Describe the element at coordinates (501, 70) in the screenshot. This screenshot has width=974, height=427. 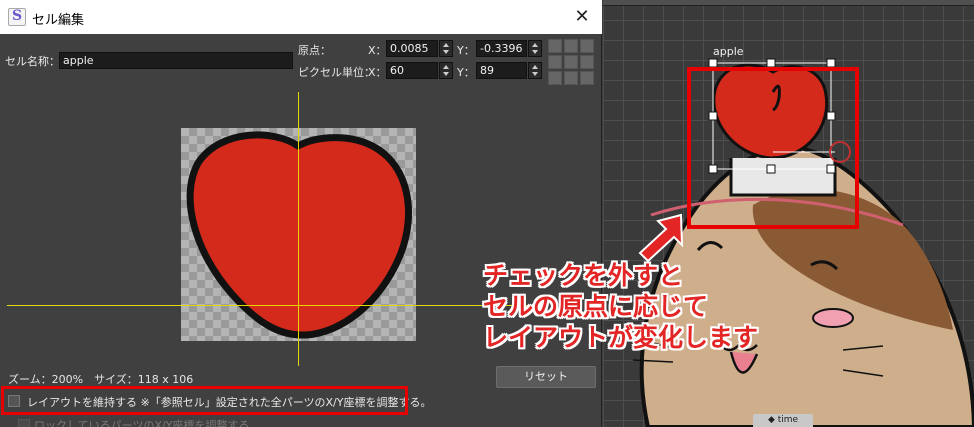
I see `pixel-y-input: 89` at that location.